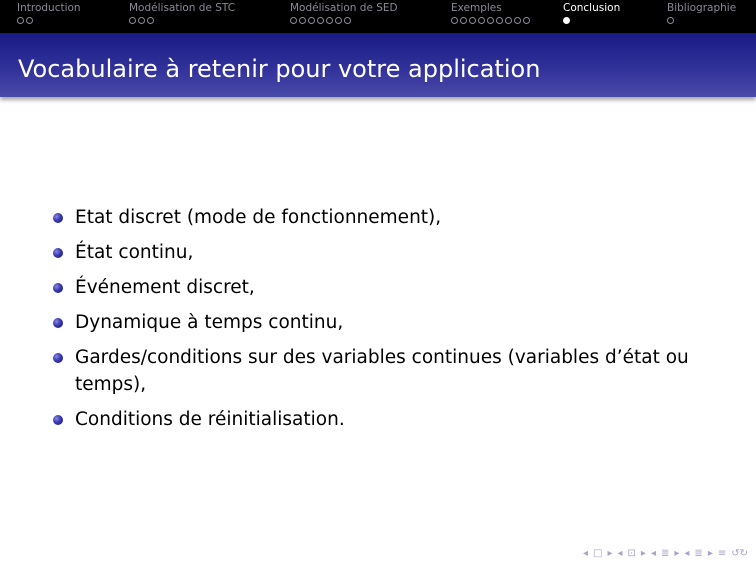 Image resolution: width=756 pixels, height=567 pixels. What do you see at coordinates (592, 8) in the screenshot?
I see `nav-section-label: Conclusion` at bounding box center [592, 8].